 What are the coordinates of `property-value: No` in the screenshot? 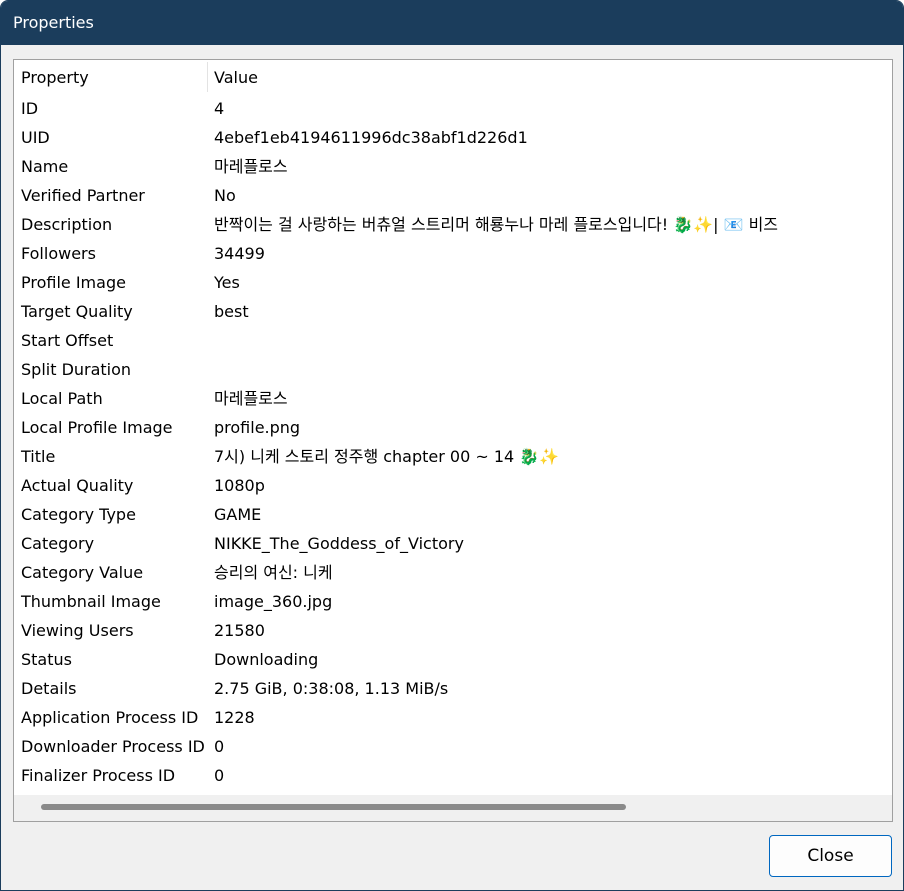 It's located at (225, 195).